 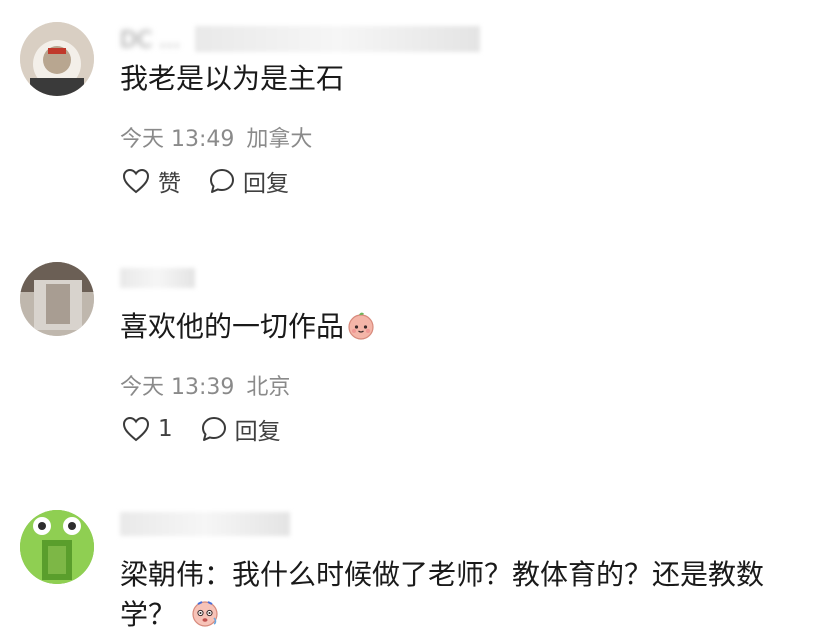 I want to click on avatar-image, so click(x=57, y=547).